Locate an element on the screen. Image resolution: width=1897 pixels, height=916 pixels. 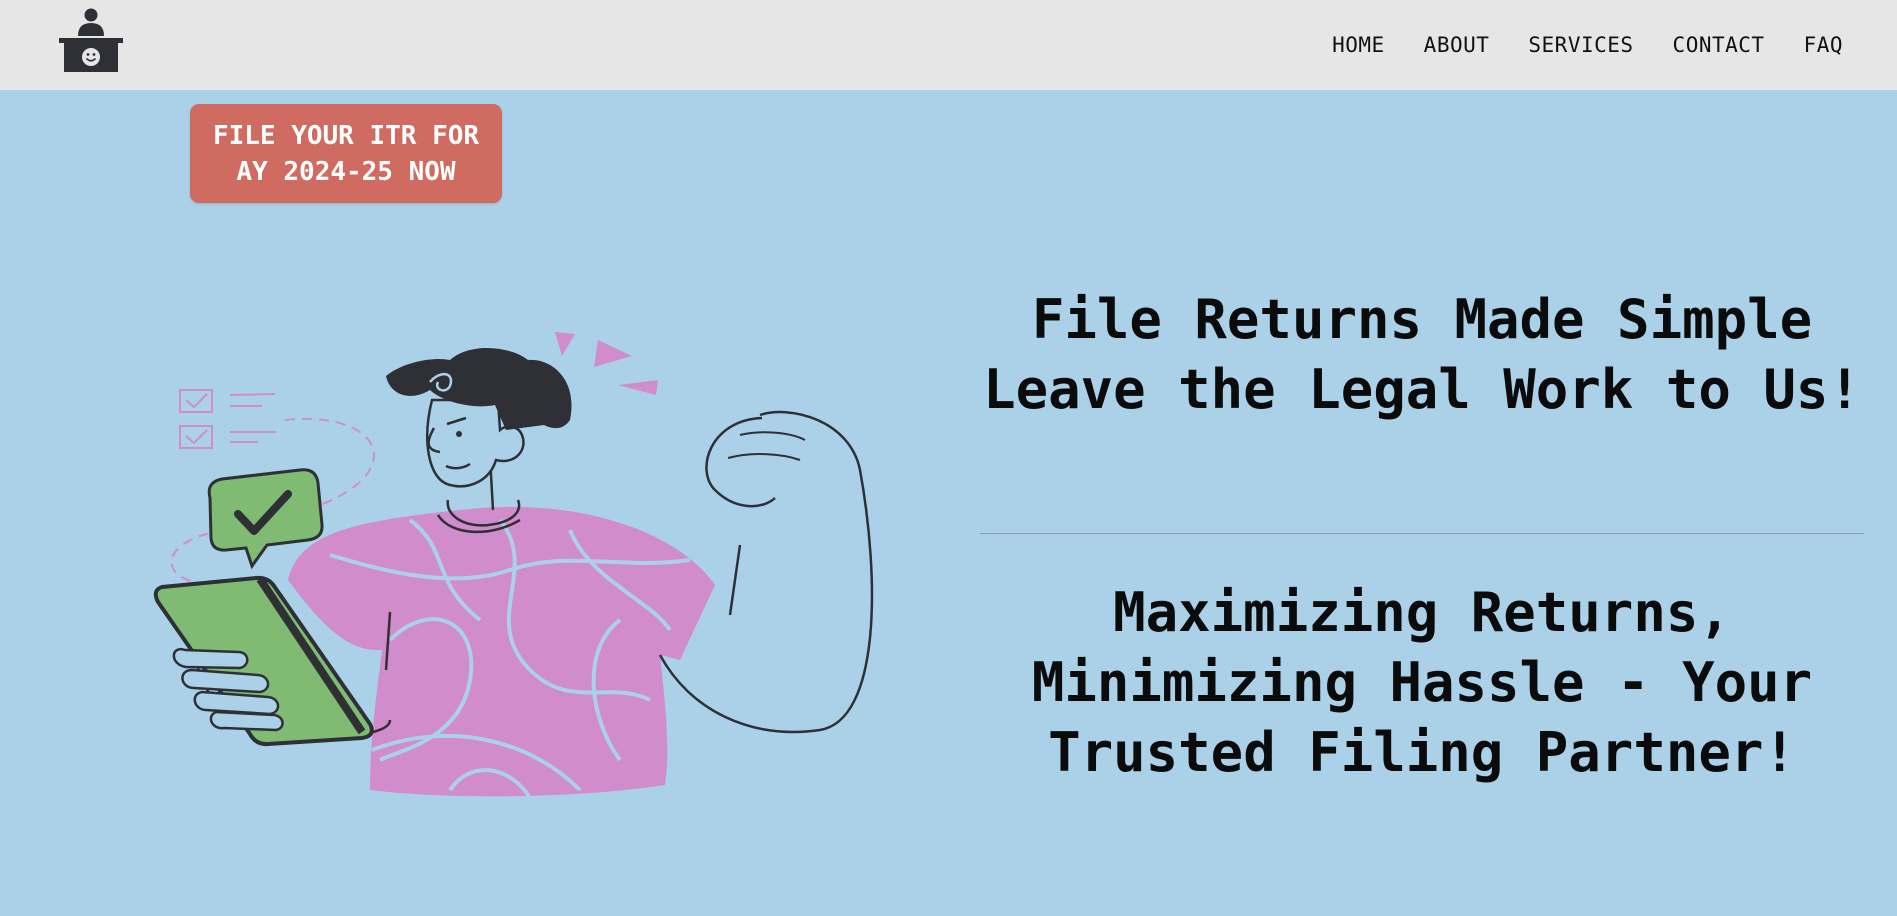
file-itr-button: FILE YOUR ITR FOR AY 2024-25 NOW is located at coordinates (346, 153).